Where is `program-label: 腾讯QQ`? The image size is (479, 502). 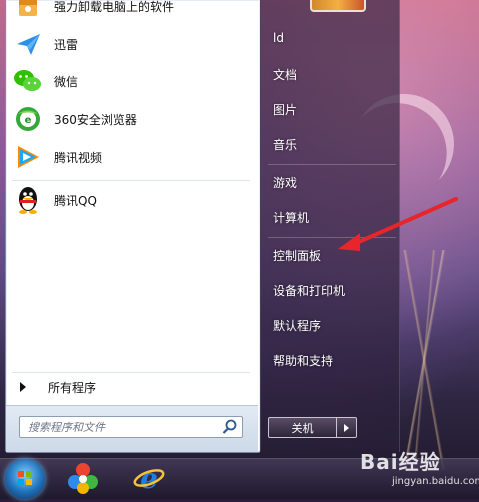 program-label: 腾讯QQ is located at coordinates (75, 200).